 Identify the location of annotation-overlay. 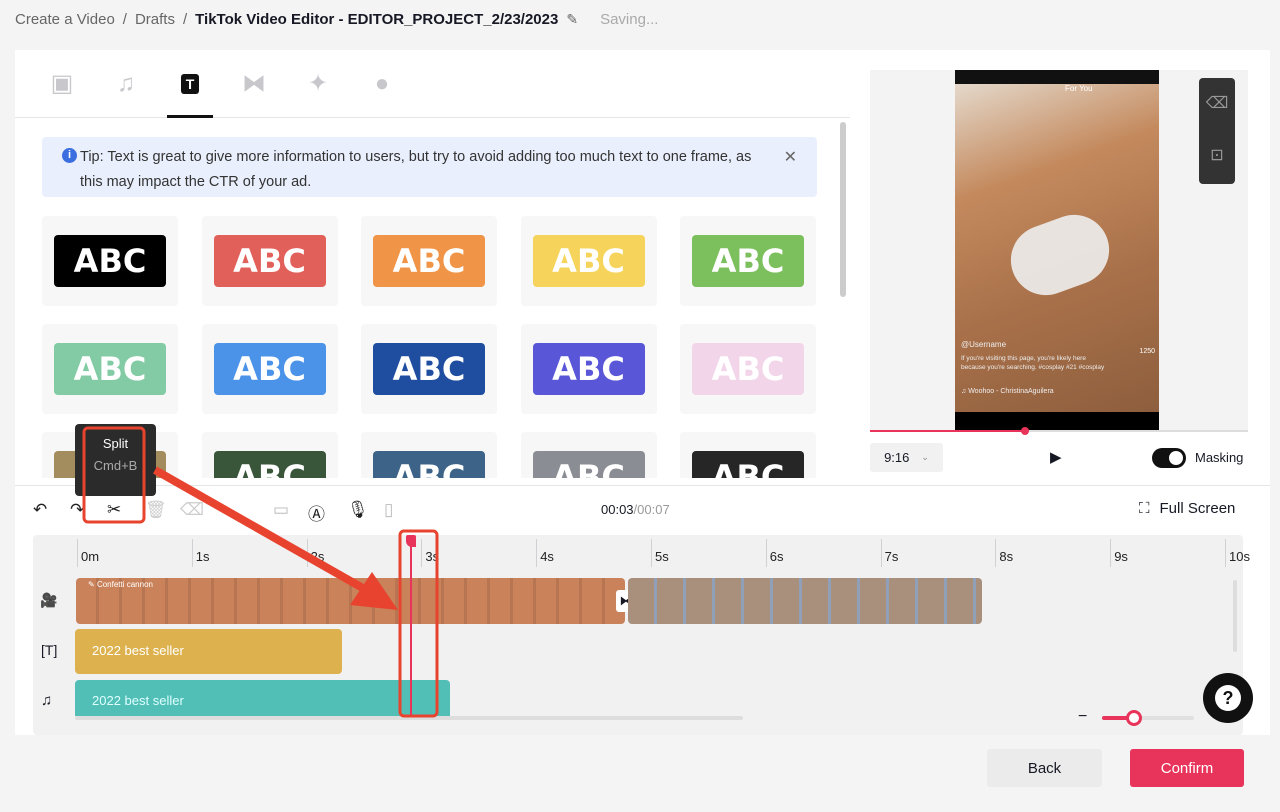
(260, 572).